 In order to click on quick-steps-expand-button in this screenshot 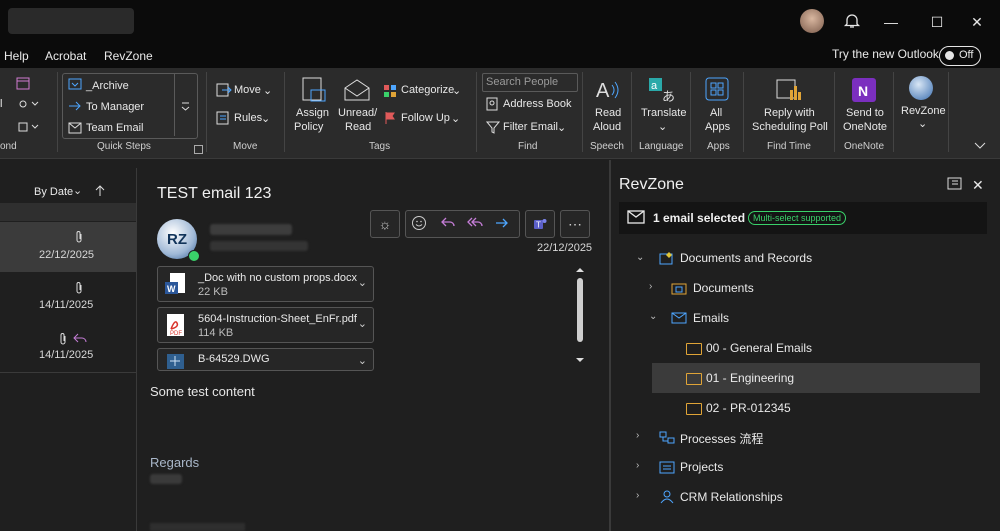, I will do `click(185, 105)`.